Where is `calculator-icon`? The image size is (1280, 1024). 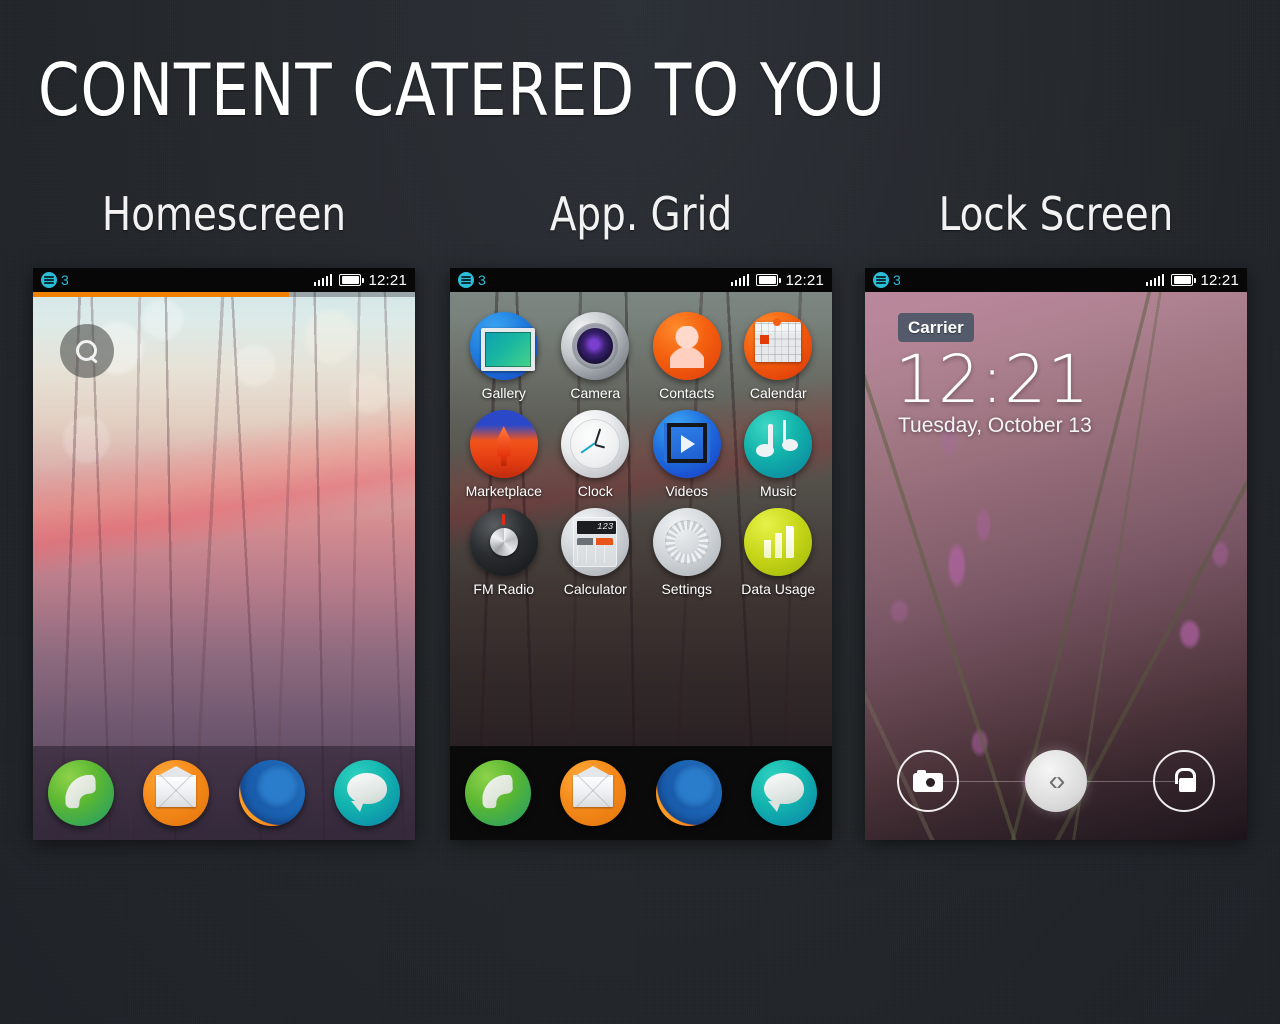 calculator-icon is located at coordinates (595, 542).